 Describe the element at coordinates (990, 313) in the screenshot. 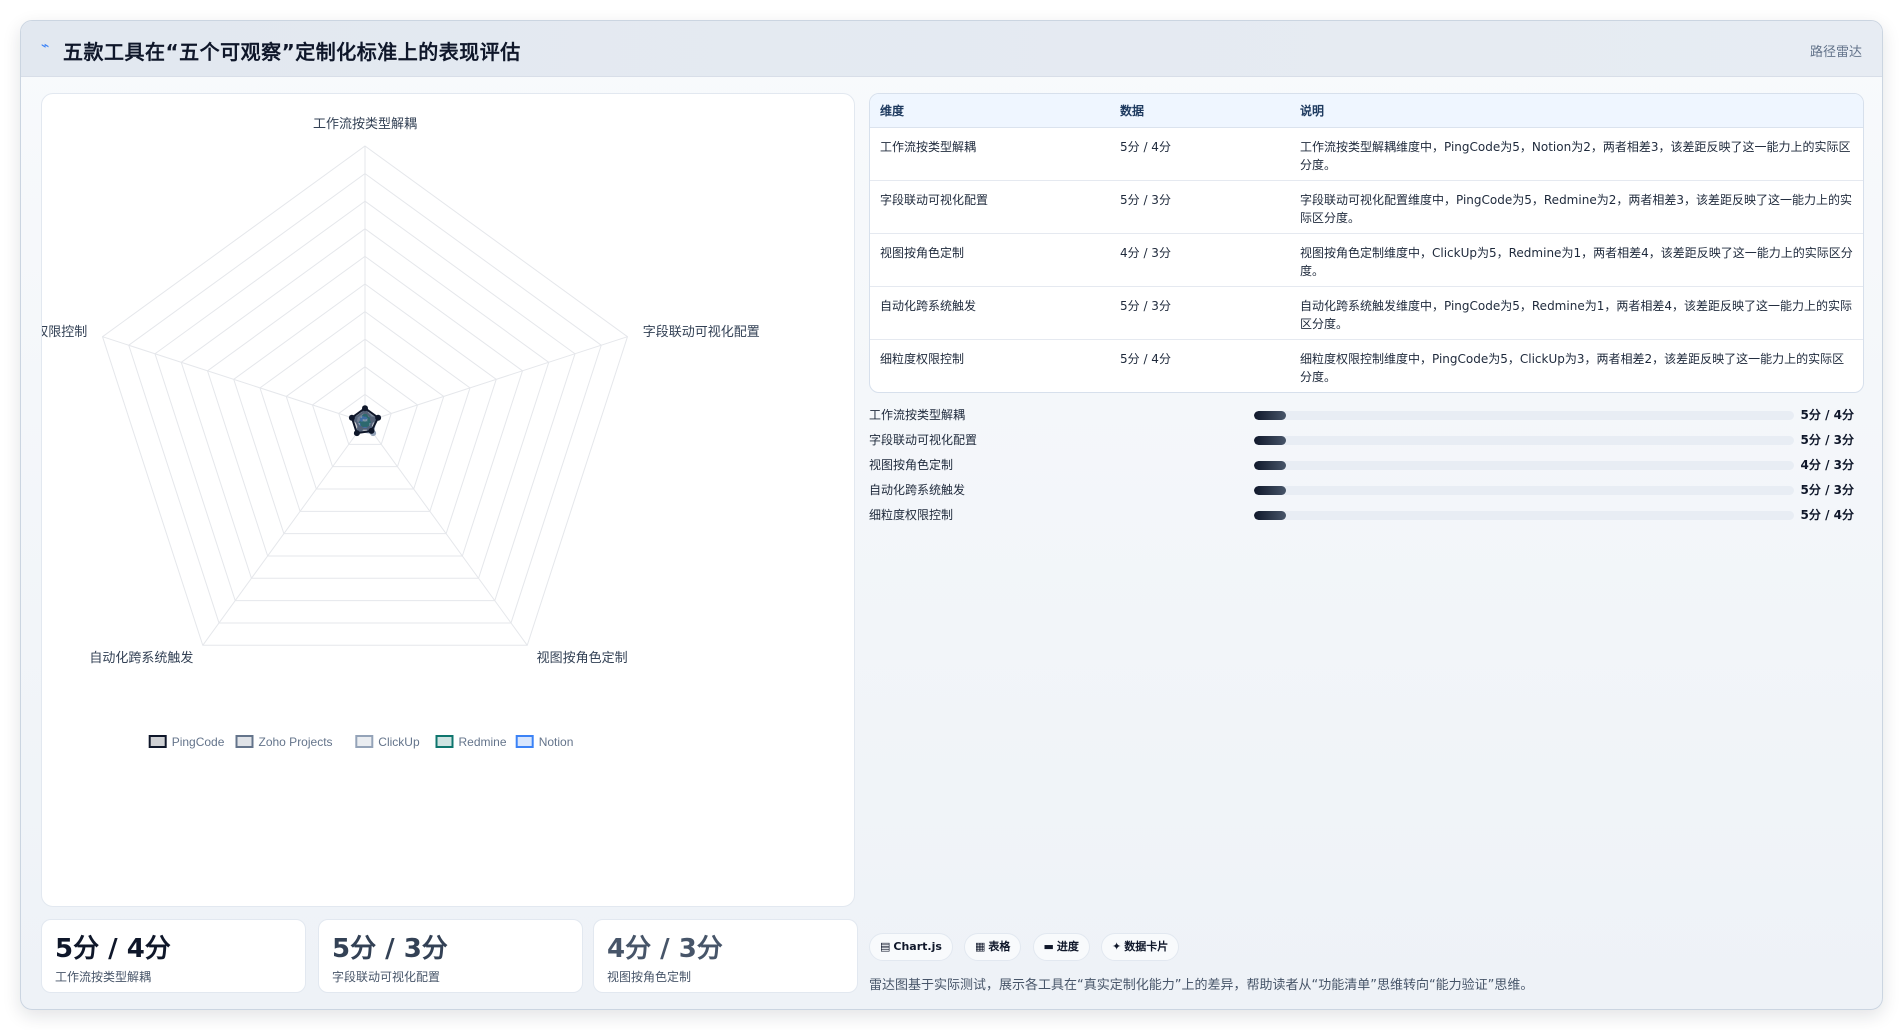

I see `cell-dimension: 自动化跨系统触发` at that location.